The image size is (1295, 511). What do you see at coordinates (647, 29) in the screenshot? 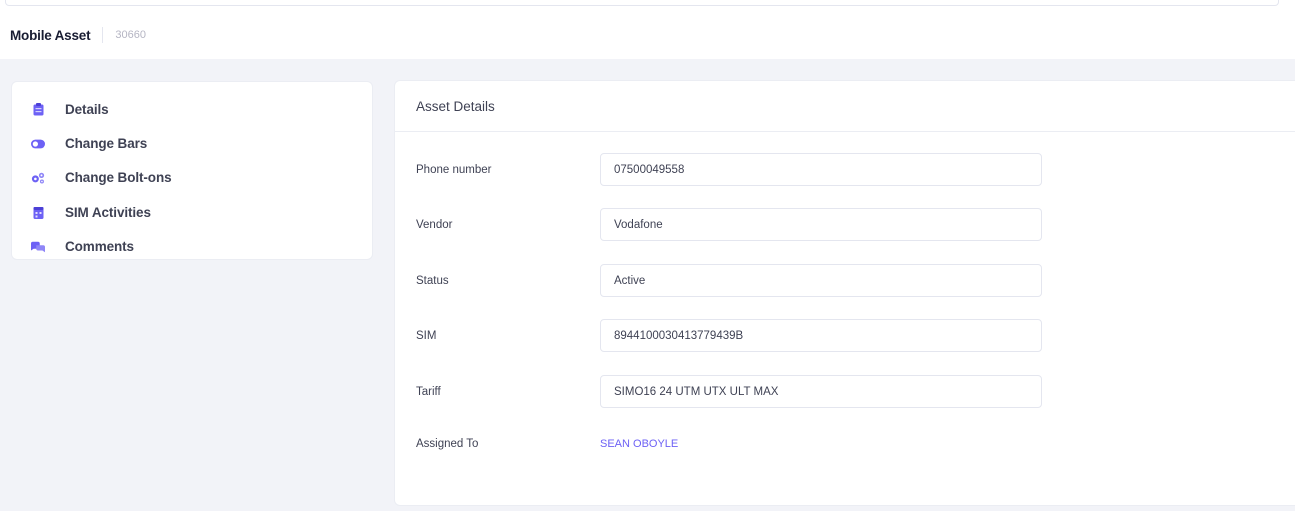
I see `top-bar` at bounding box center [647, 29].